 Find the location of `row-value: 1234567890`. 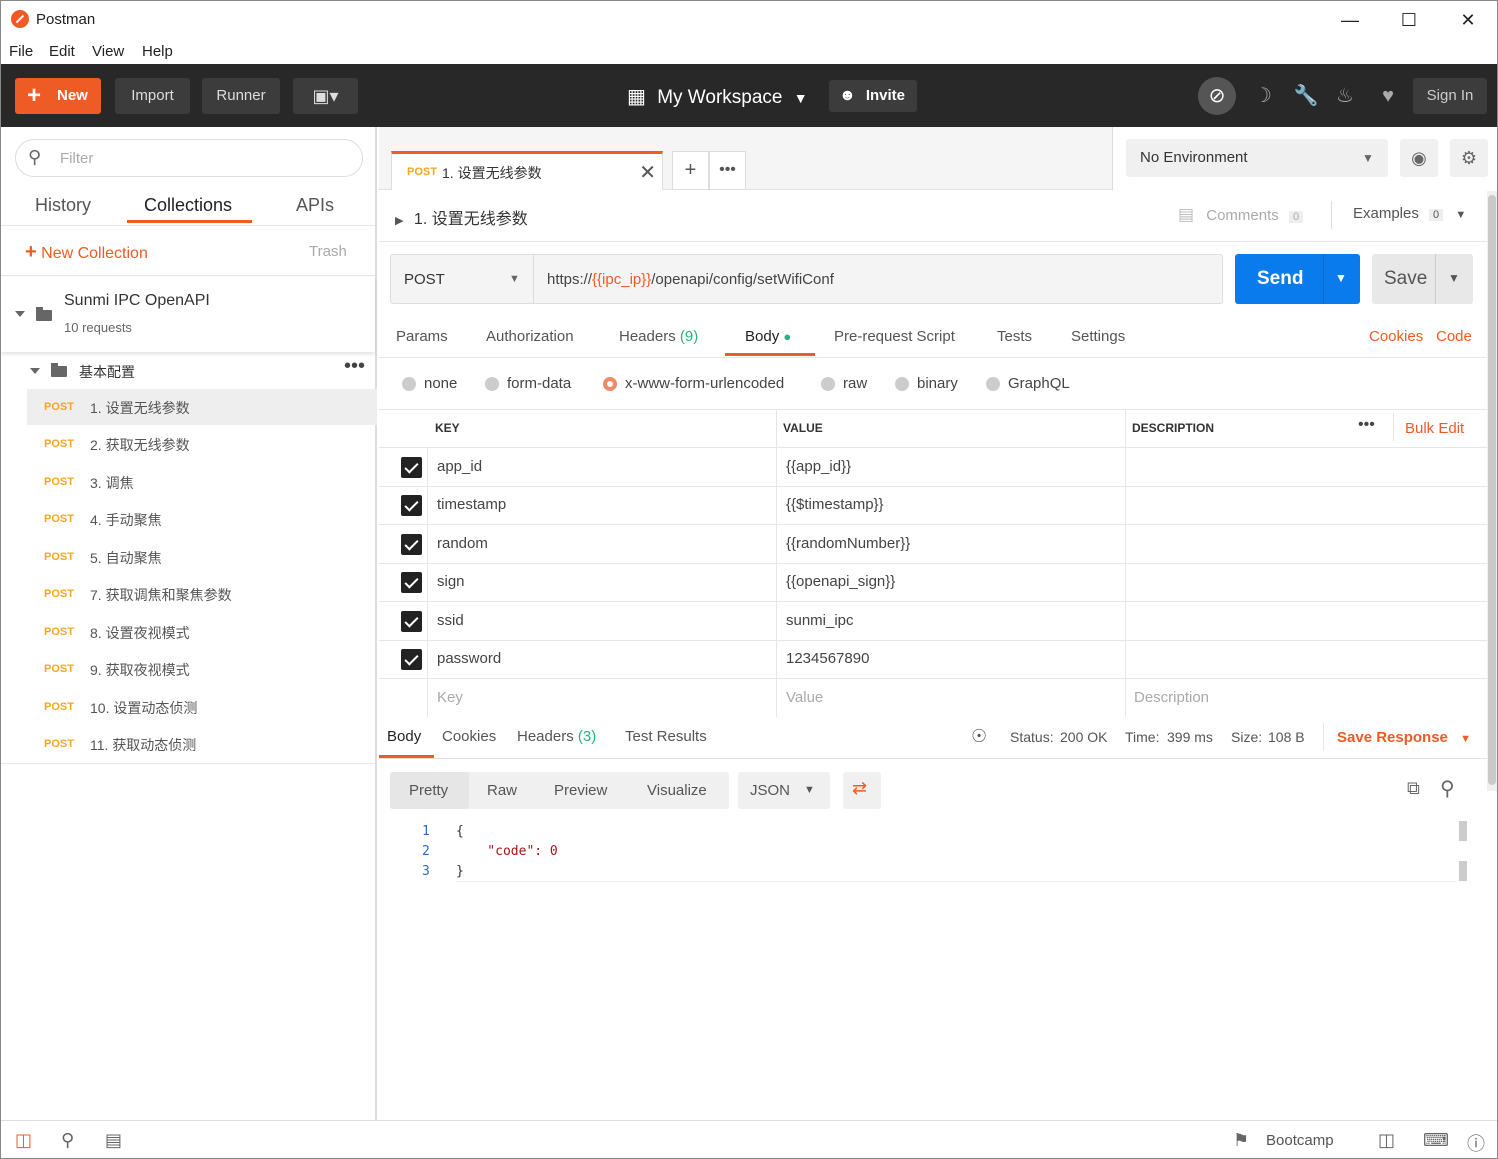

row-value: 1234567890 is located at coordinates (827, 658).